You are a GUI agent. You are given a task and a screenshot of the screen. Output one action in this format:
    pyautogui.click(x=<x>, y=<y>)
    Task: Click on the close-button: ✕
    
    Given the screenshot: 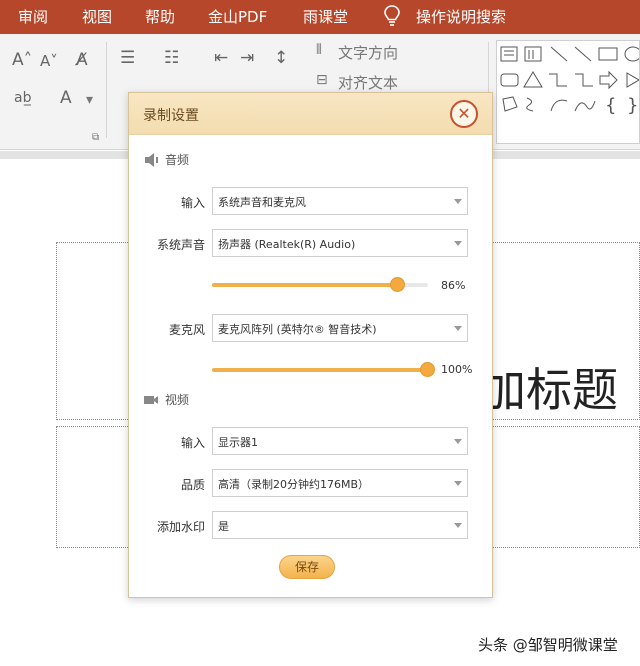 What is the action you would take?
    pyautogui.click(x=464, y=114)
    